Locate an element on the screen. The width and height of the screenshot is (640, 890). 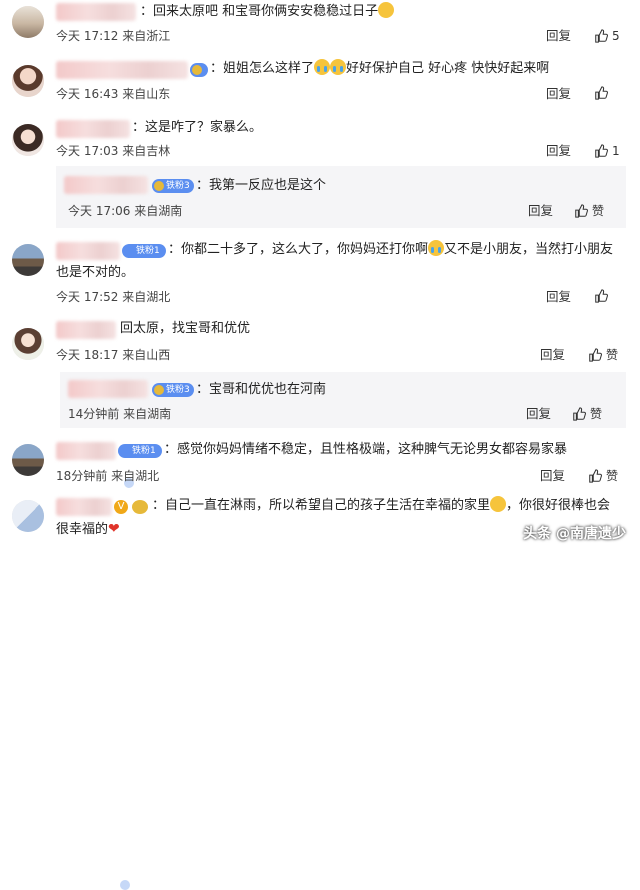
comment-text: ：回来太原吧 和宝哥你俩安安稳稳过日子 is located at coordinates (267, 12).